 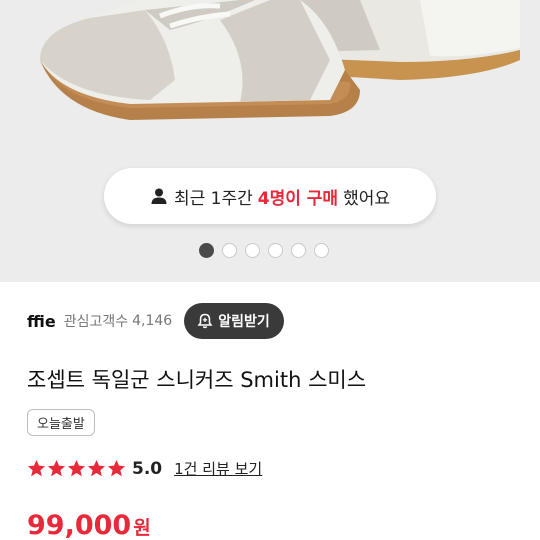 I want to click on recent-purchase-toast: 최근 1주간 4명이 구매 했어요, so click(x=270, y=196).